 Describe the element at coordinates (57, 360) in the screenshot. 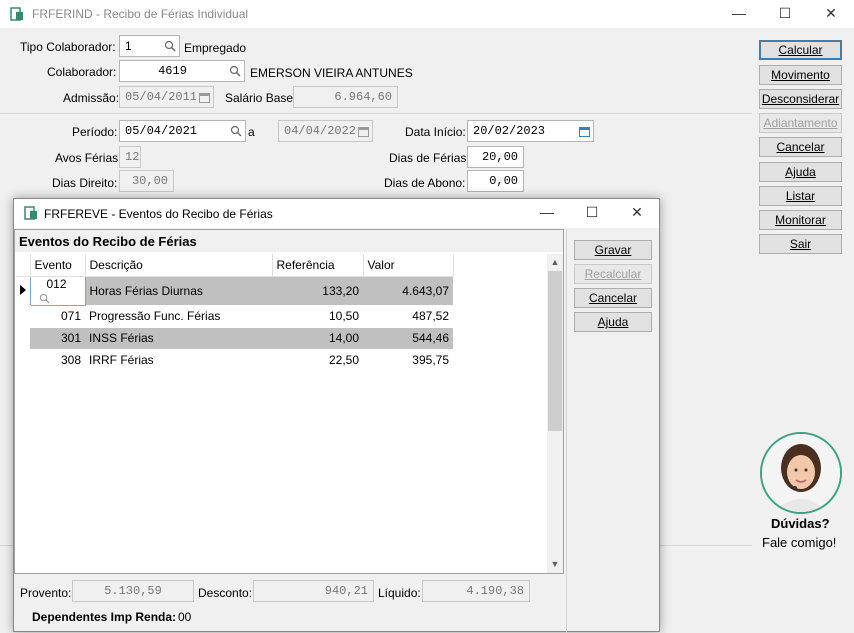

I see `evento-cell: 308` at that location.